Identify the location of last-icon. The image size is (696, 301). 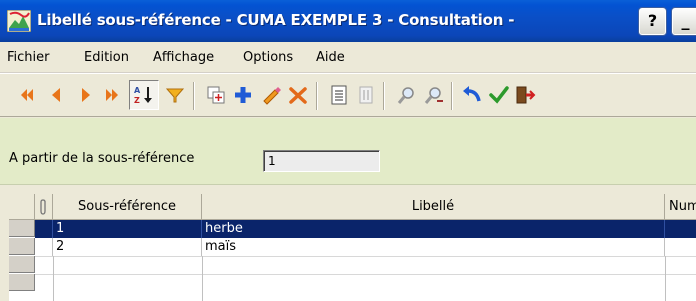
(112, 95).